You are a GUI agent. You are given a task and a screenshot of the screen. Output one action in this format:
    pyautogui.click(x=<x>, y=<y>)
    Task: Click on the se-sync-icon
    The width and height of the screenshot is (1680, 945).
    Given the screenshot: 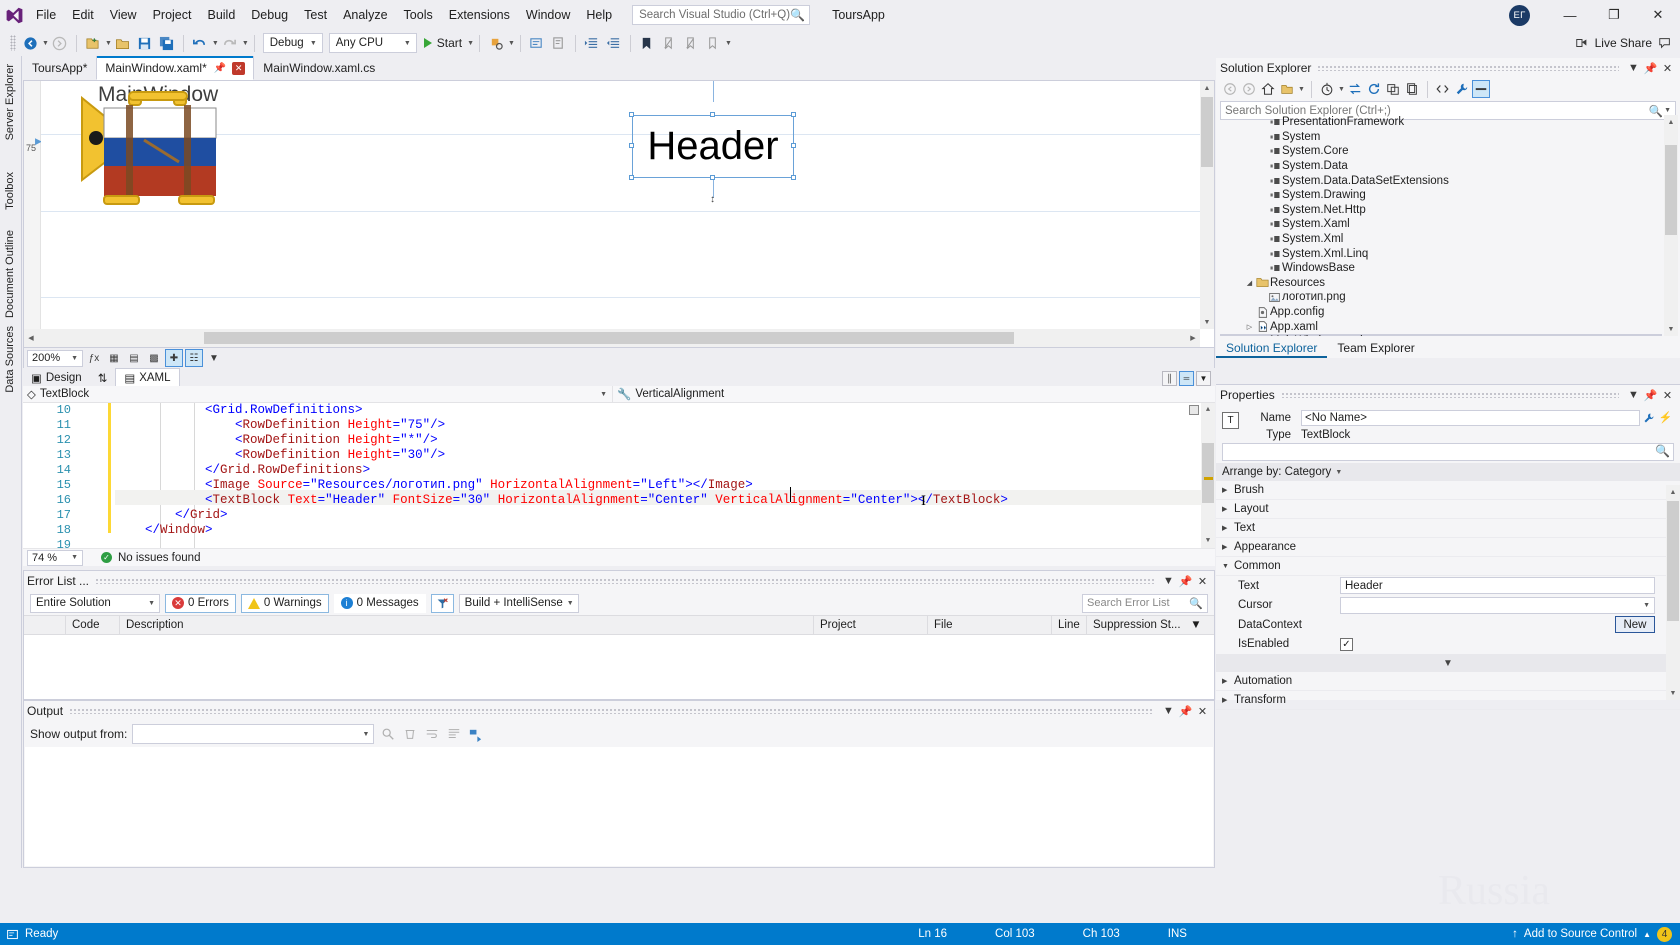 What is the action you would take?
    pyautogui.click(x=1355, y=89)
    